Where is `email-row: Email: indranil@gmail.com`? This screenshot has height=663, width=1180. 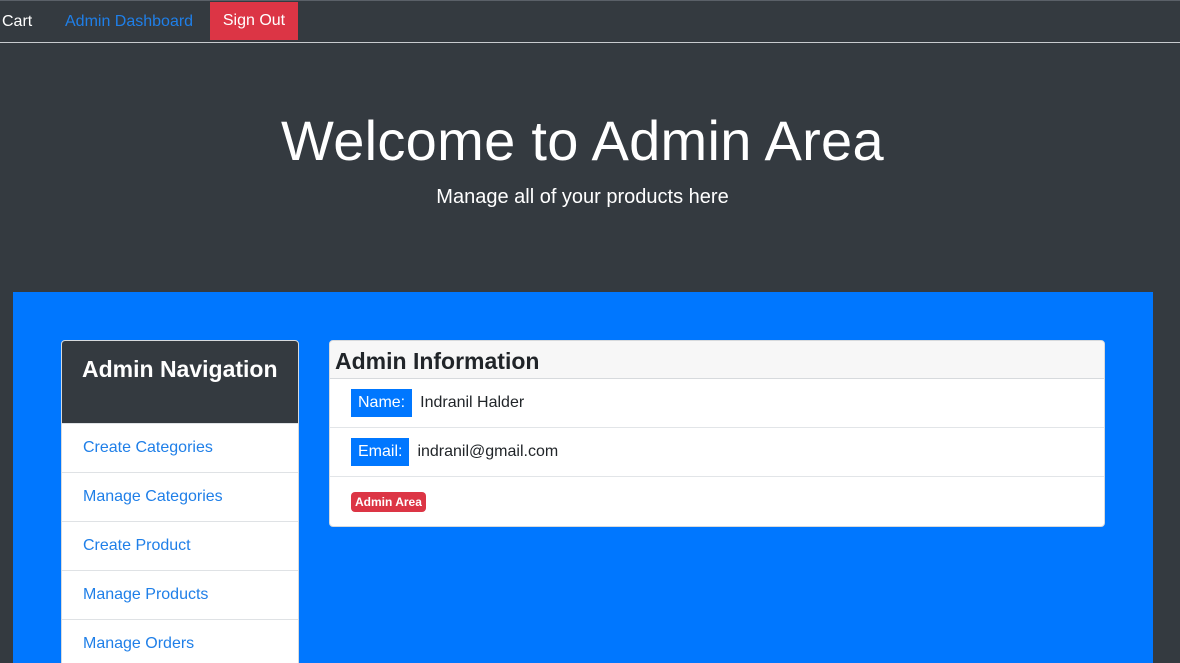
email-row: Email: indranil@gmail.com is located at coordinates (717, 452).